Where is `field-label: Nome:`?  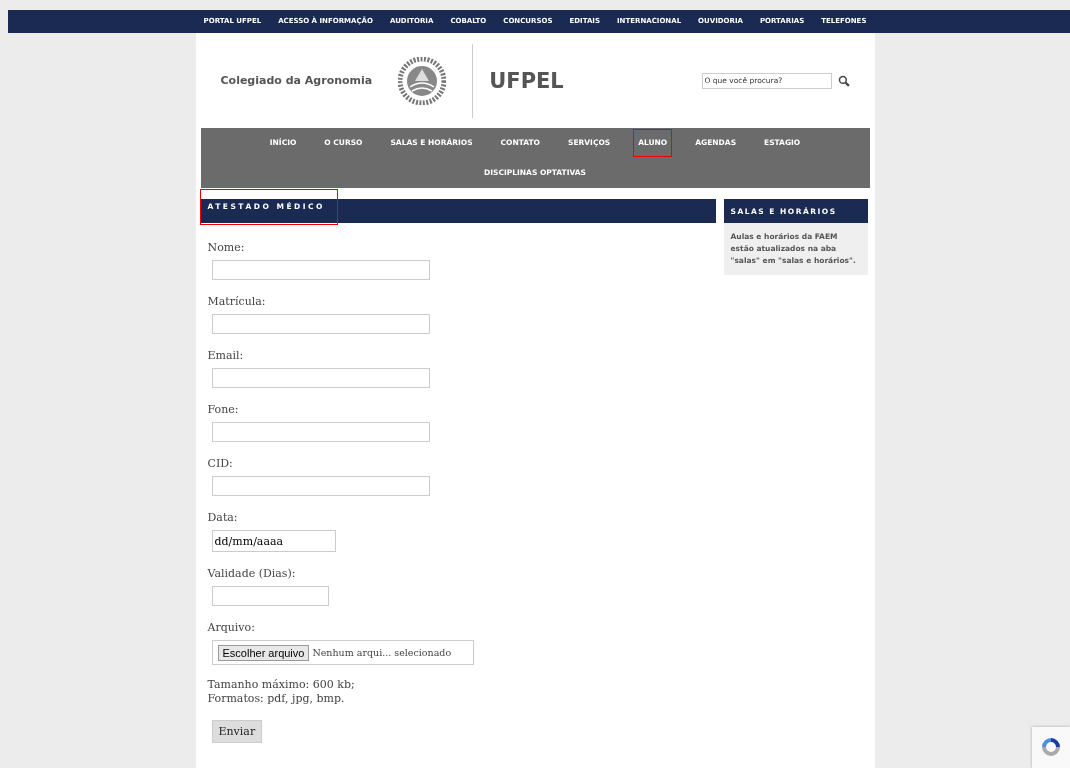
field-label: Nome: is located at coordinates (226, 247).